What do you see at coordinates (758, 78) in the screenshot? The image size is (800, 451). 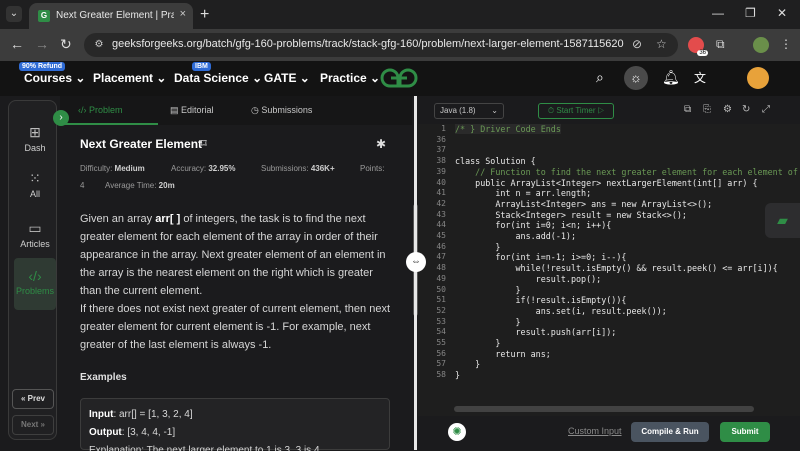 I see `avatar` at bounding box center [758, 78].